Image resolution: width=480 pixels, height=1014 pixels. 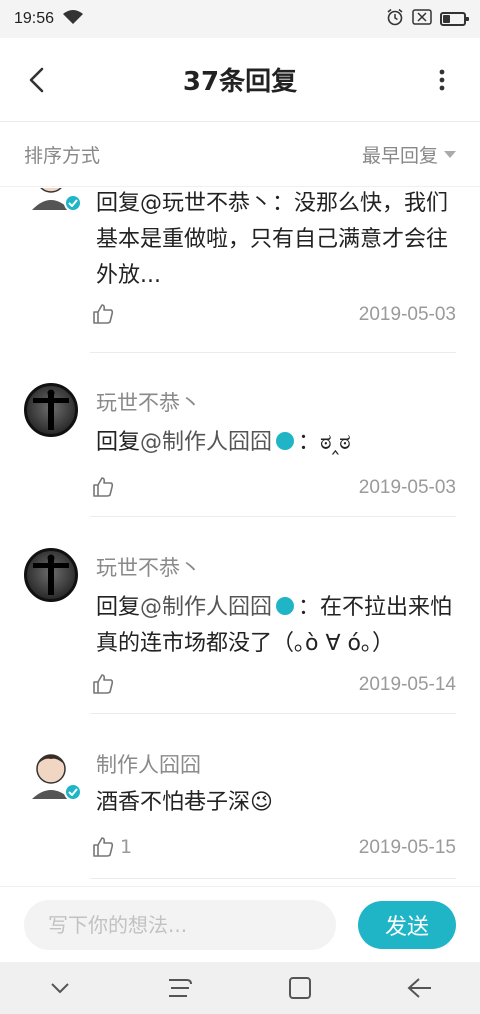 What do you see at coordinates (407, 684) in the screenshot?
I see `reply-date: 2019-05-14` at bounding box center [407, 684].